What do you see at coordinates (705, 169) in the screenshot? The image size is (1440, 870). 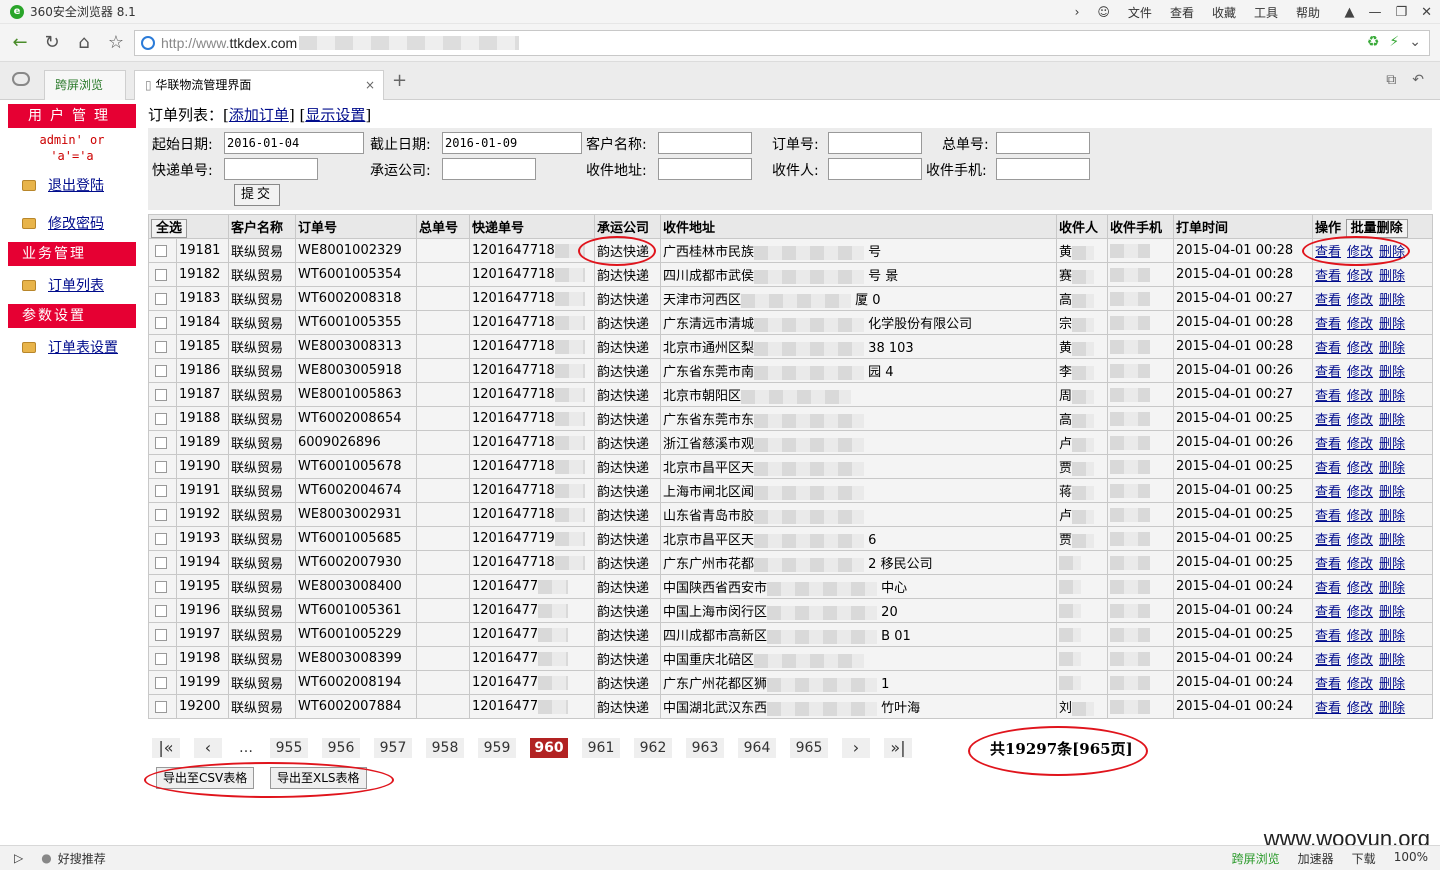 I see `address-input` at bounding box center [705, 169].